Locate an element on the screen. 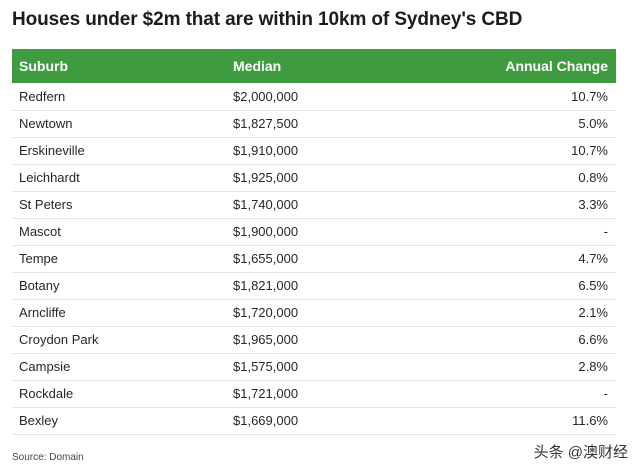 The width and height of the screenshot is (640, 473). cell-suburb: Rockdale is located at coordinates (46, 393).